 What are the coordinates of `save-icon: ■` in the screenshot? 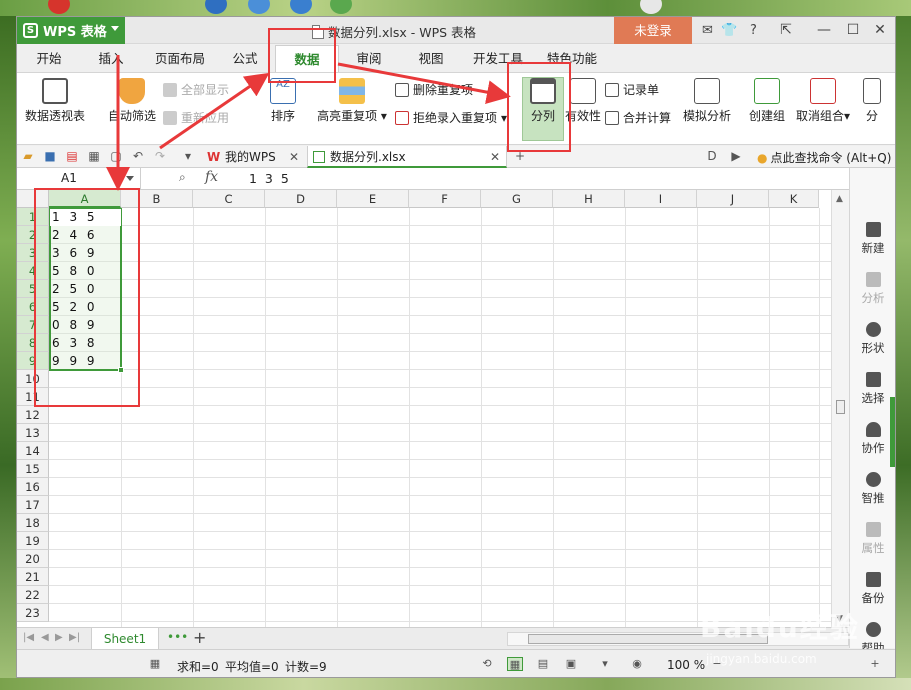 It's located at (50, 156).